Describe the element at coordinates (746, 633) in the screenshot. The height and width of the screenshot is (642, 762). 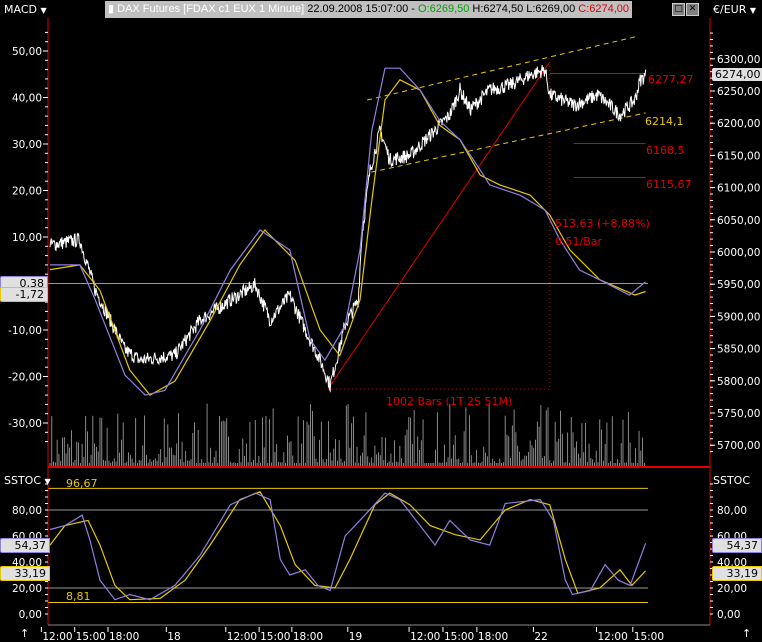
I see `scroll-right-arrow-icon: ↑` at that location.